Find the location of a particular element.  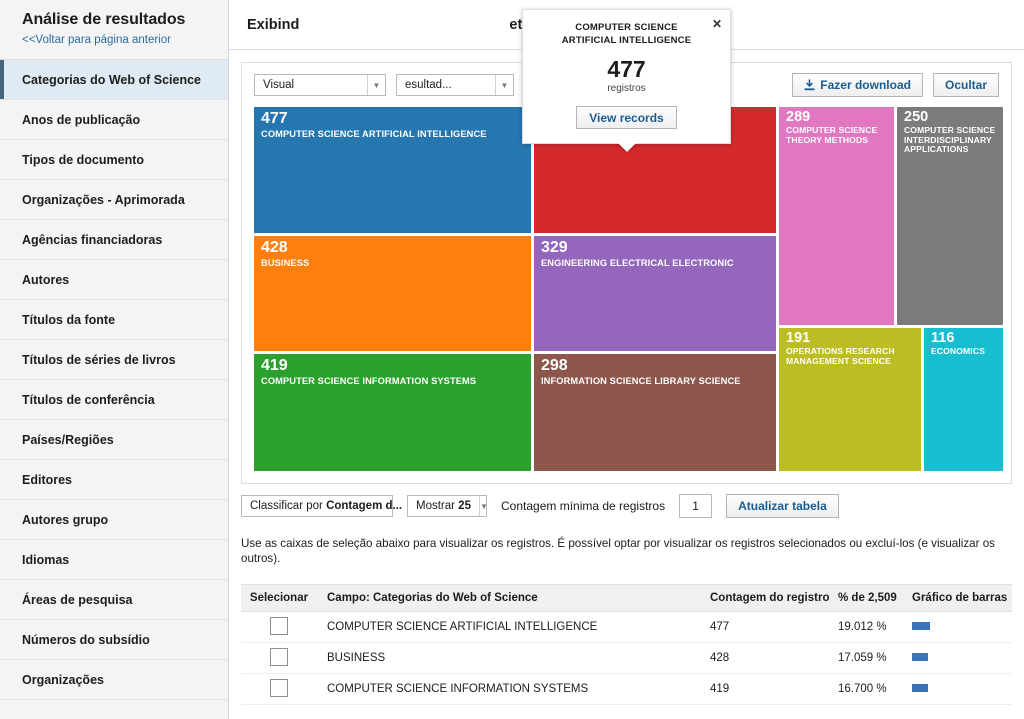

treemap-tile-value: 191 is located at coordinates (798, 338).